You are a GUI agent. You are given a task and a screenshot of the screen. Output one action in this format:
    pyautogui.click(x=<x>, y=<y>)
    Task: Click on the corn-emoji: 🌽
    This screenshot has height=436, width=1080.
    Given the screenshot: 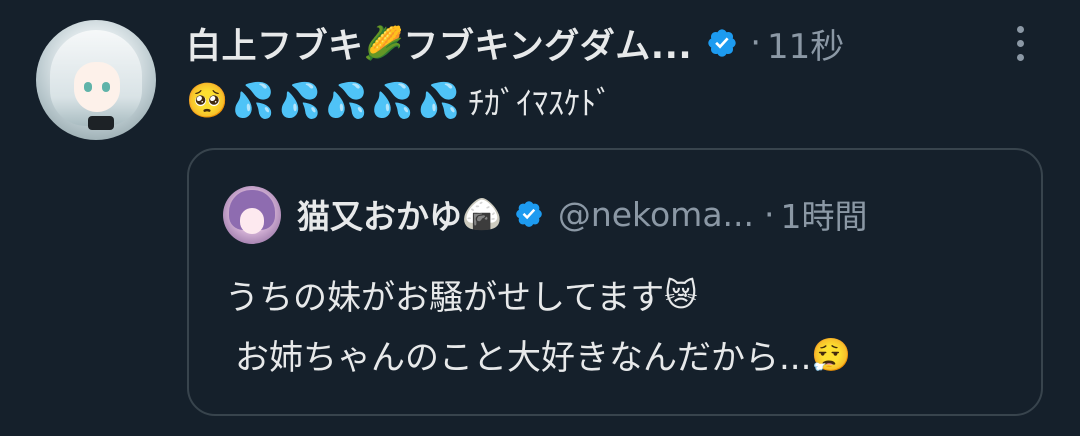 What is the action you would take?
    pyautogui.click(x=383, y=43)
    